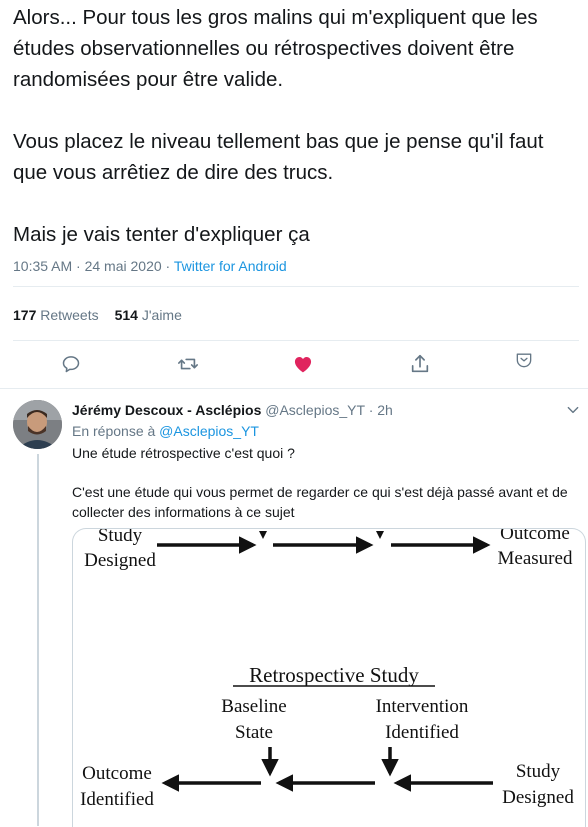 This screenshot has height=827, width=588. Describe the element at coordinates (37, 424) in the screenshot. I see `avatar` at that location.